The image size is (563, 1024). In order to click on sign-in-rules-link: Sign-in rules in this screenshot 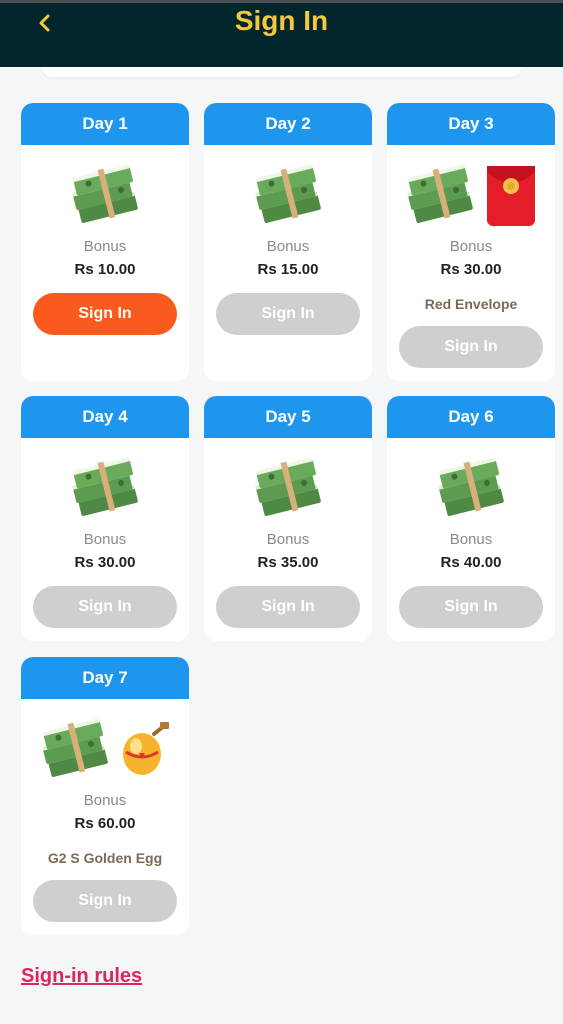, I will do `click(81, 976)`.